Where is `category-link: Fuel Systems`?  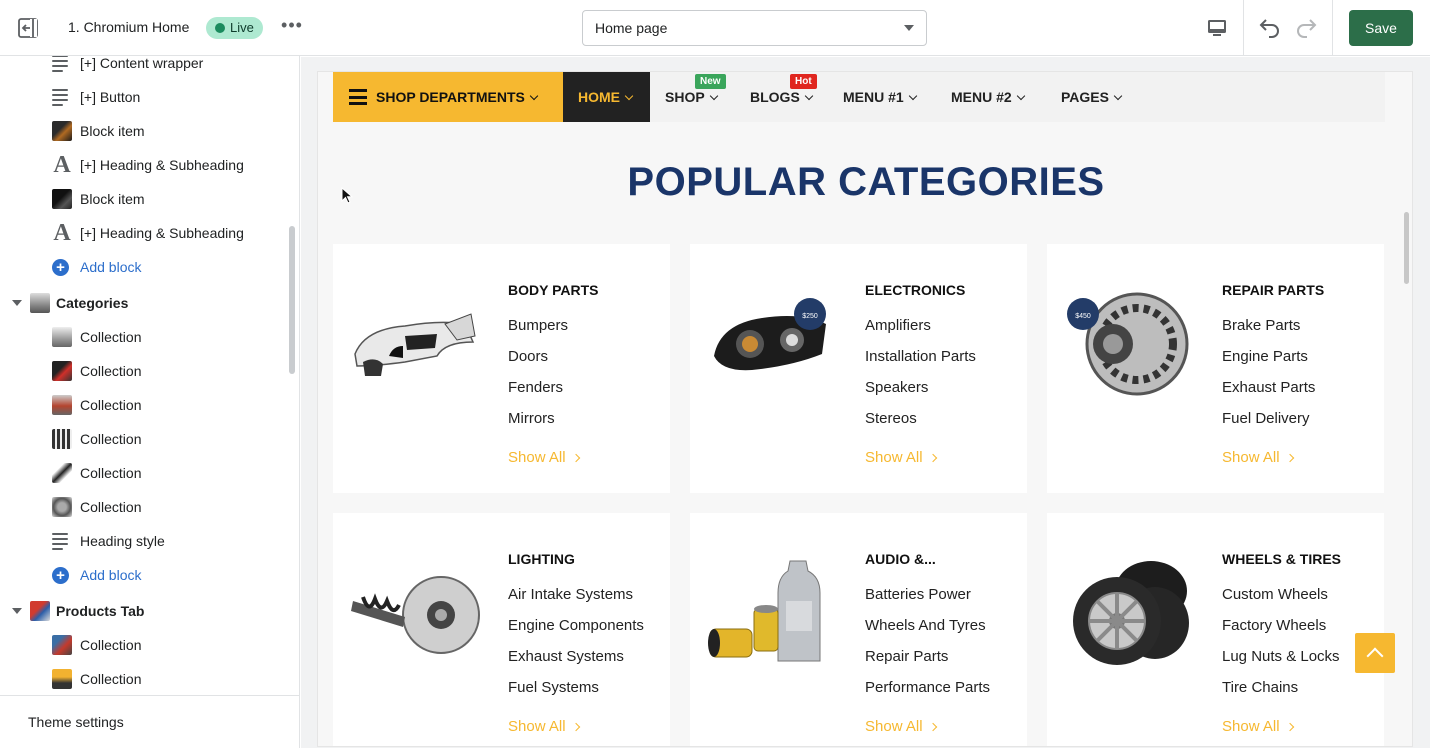
category-link: Fuel Systems is located at coordinates (553, 687).